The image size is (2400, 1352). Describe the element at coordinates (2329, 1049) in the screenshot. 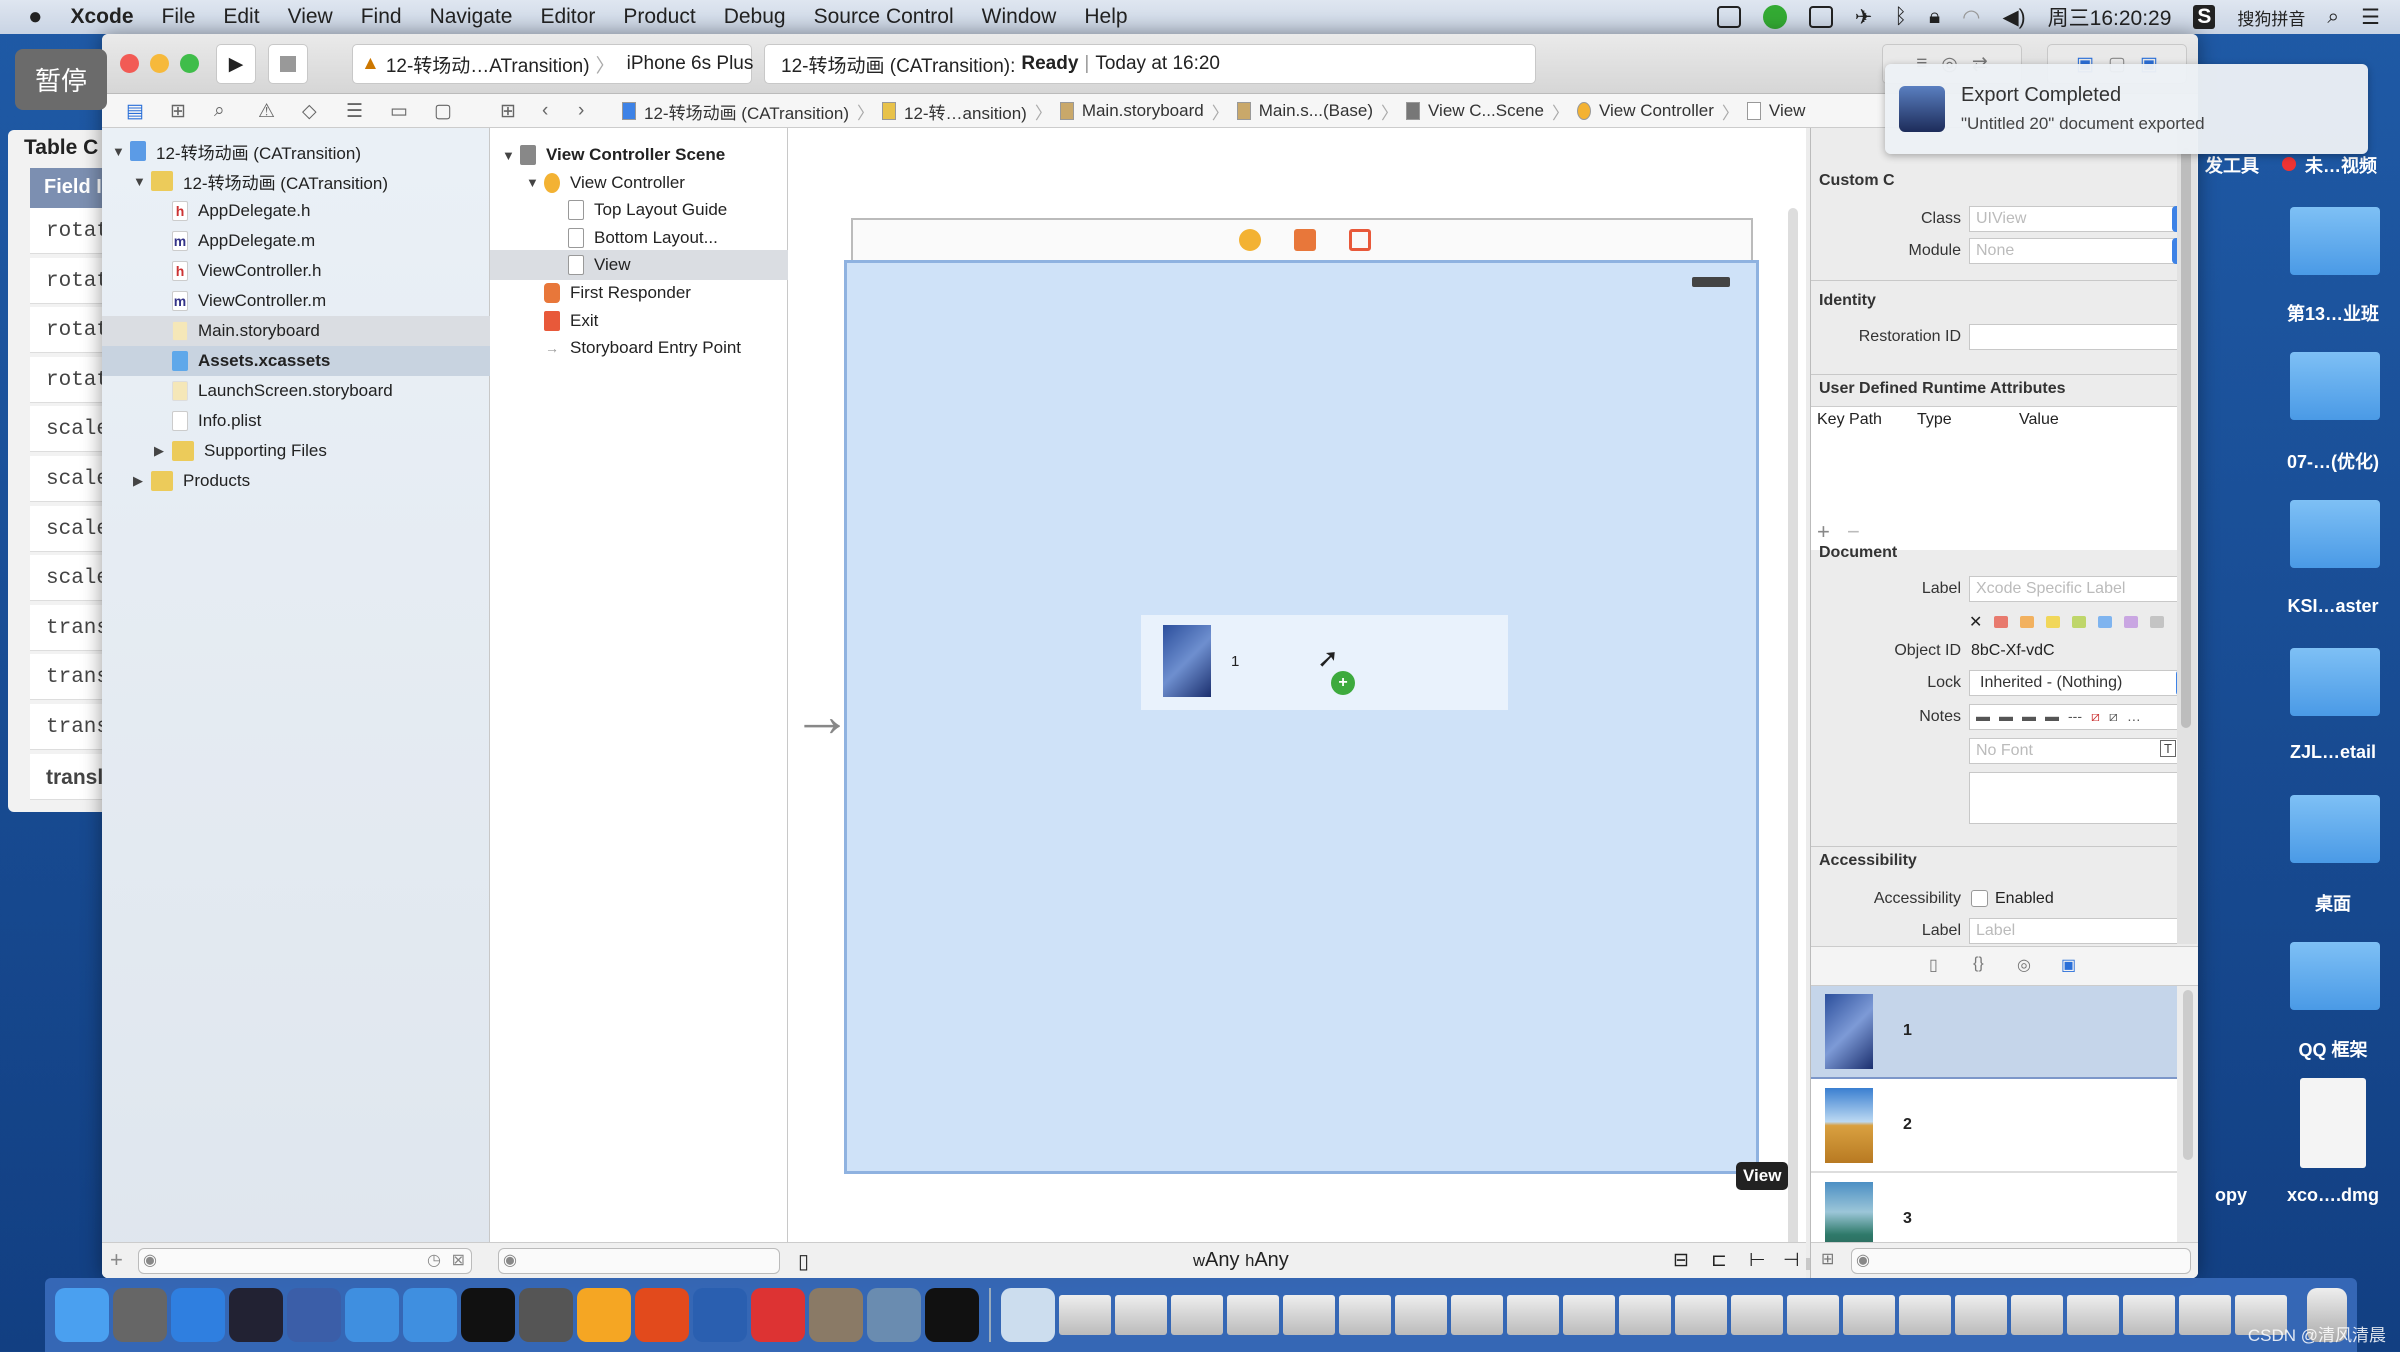

I see `desktop-label: QQ 框架` at that location.